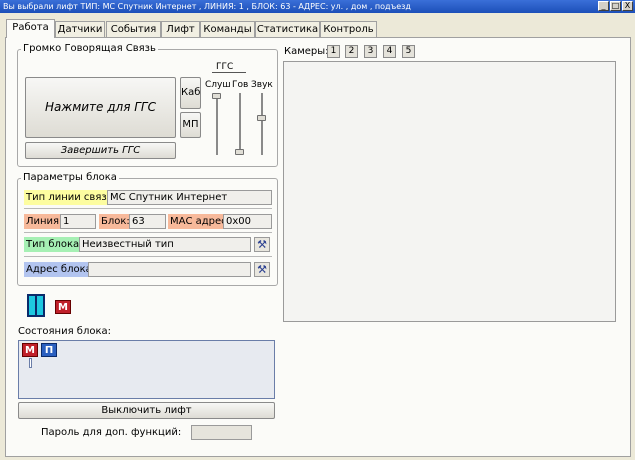 The height and width of the screenshot is (460, 635). I want to click on tab-statistics: Статистика, so click(287, 29).